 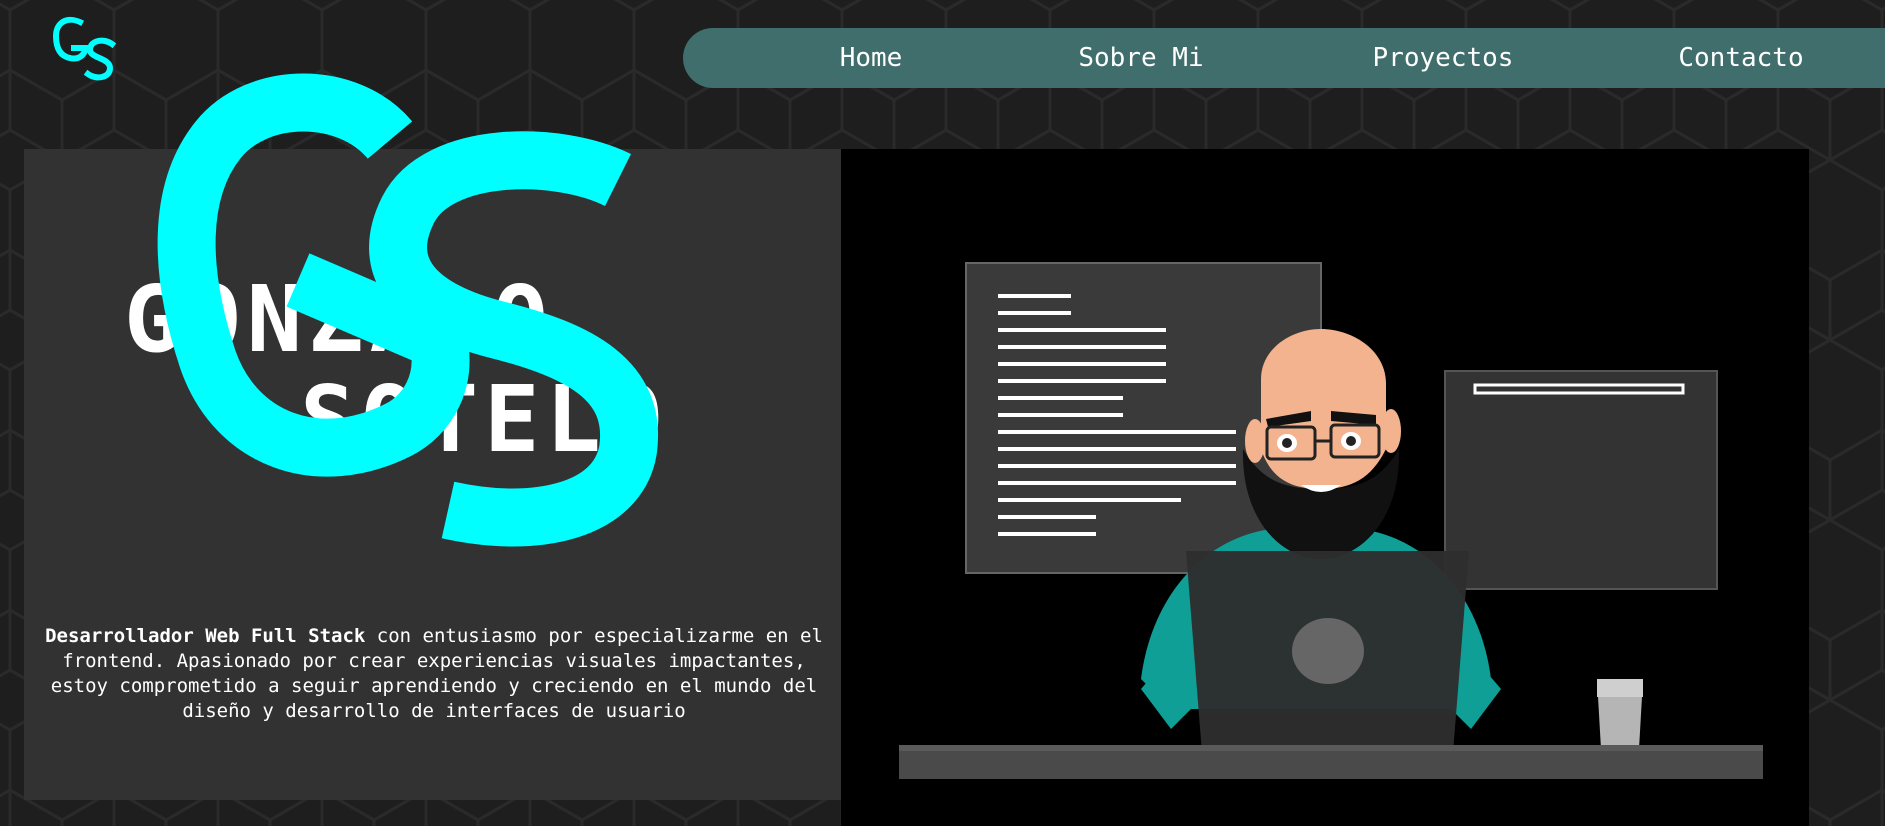 What do you see at coordinates (1443, 58) in the screenshot?
I see `nav-proyectos-link: Proyectos` at bounding box center [1443, 58].